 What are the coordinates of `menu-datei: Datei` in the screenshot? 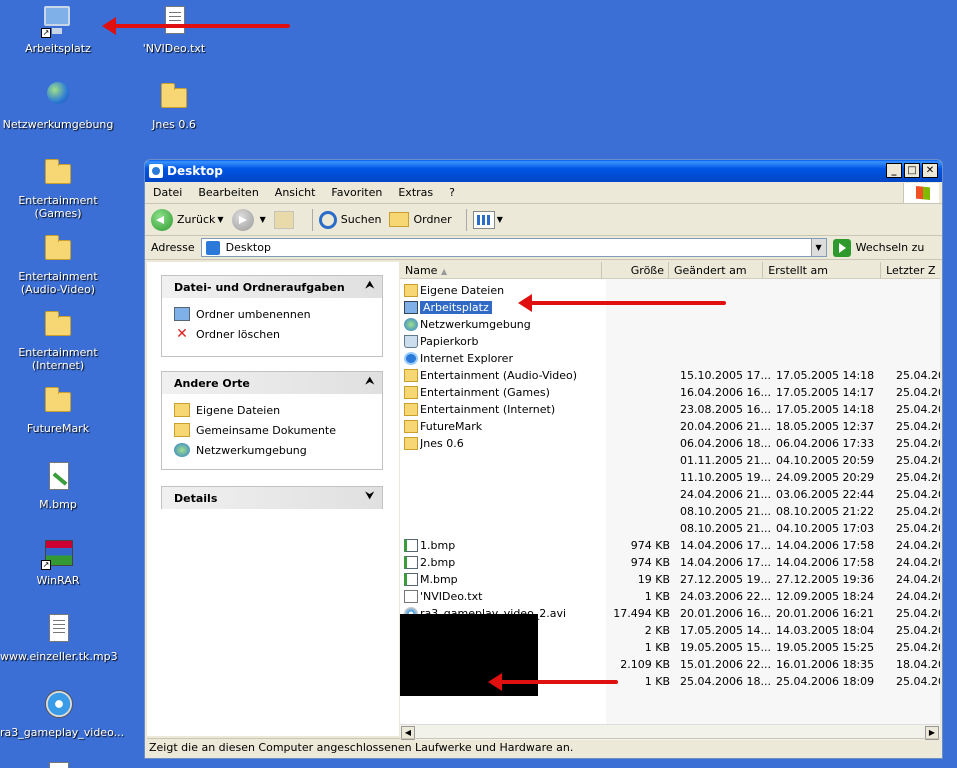 It's located at (167, 192).